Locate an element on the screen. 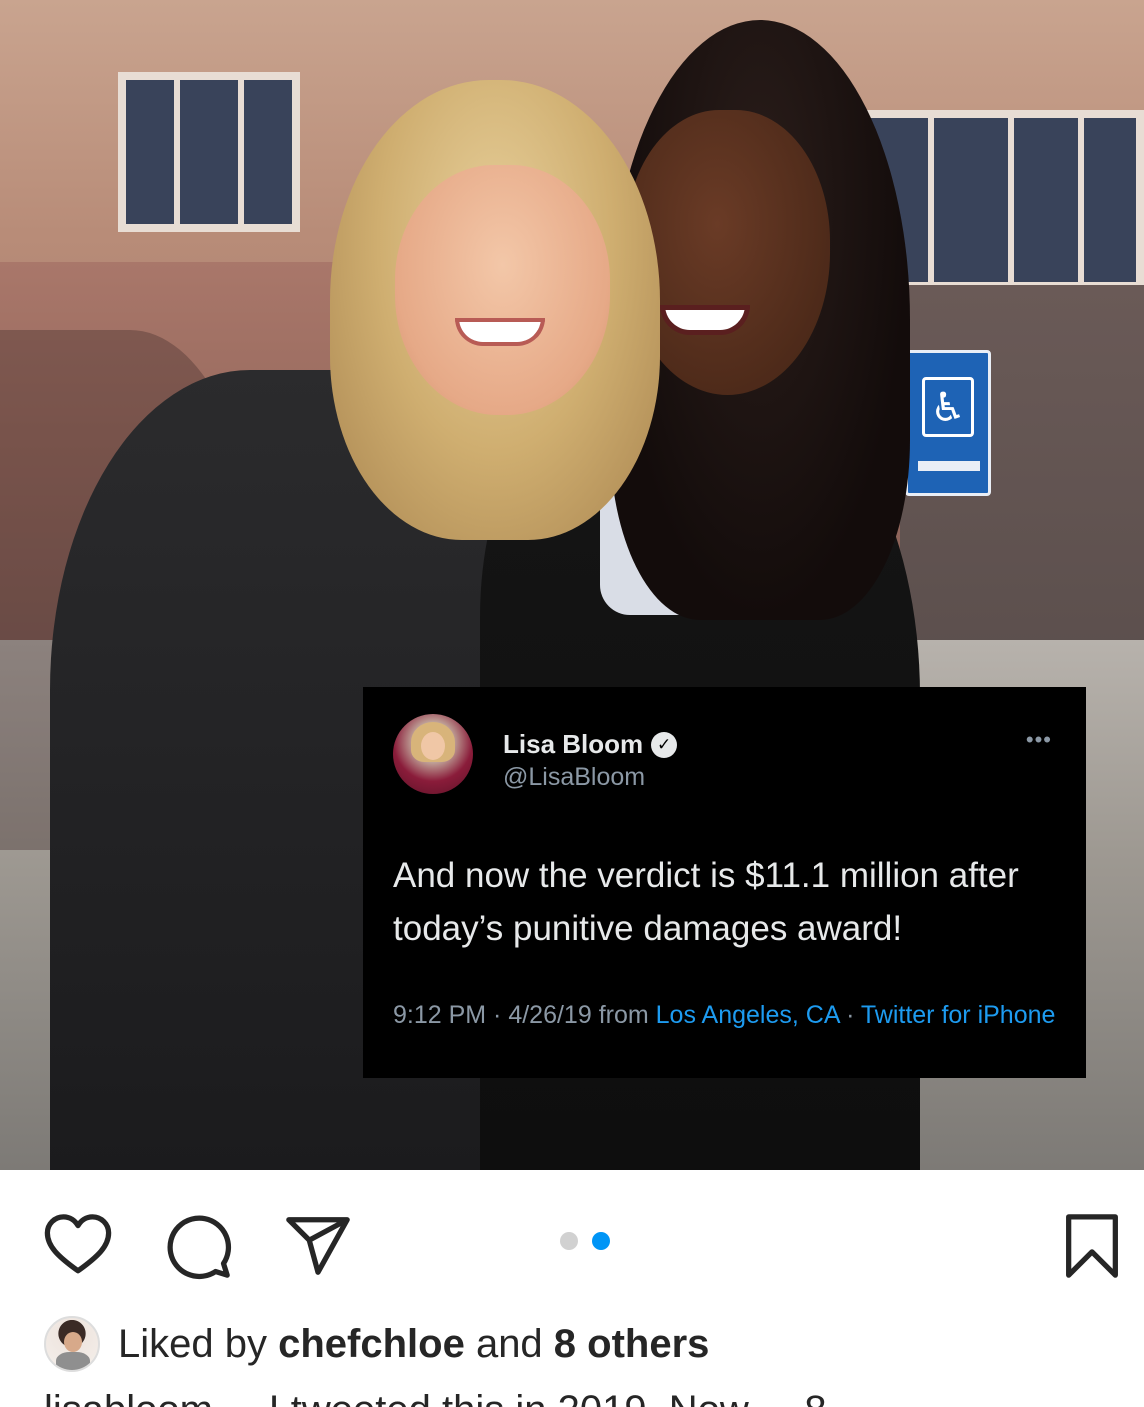 The image size is (1144, 1407). likes-row: Liked by chefchloe and 8 others is located at coordinates (376, 1344).